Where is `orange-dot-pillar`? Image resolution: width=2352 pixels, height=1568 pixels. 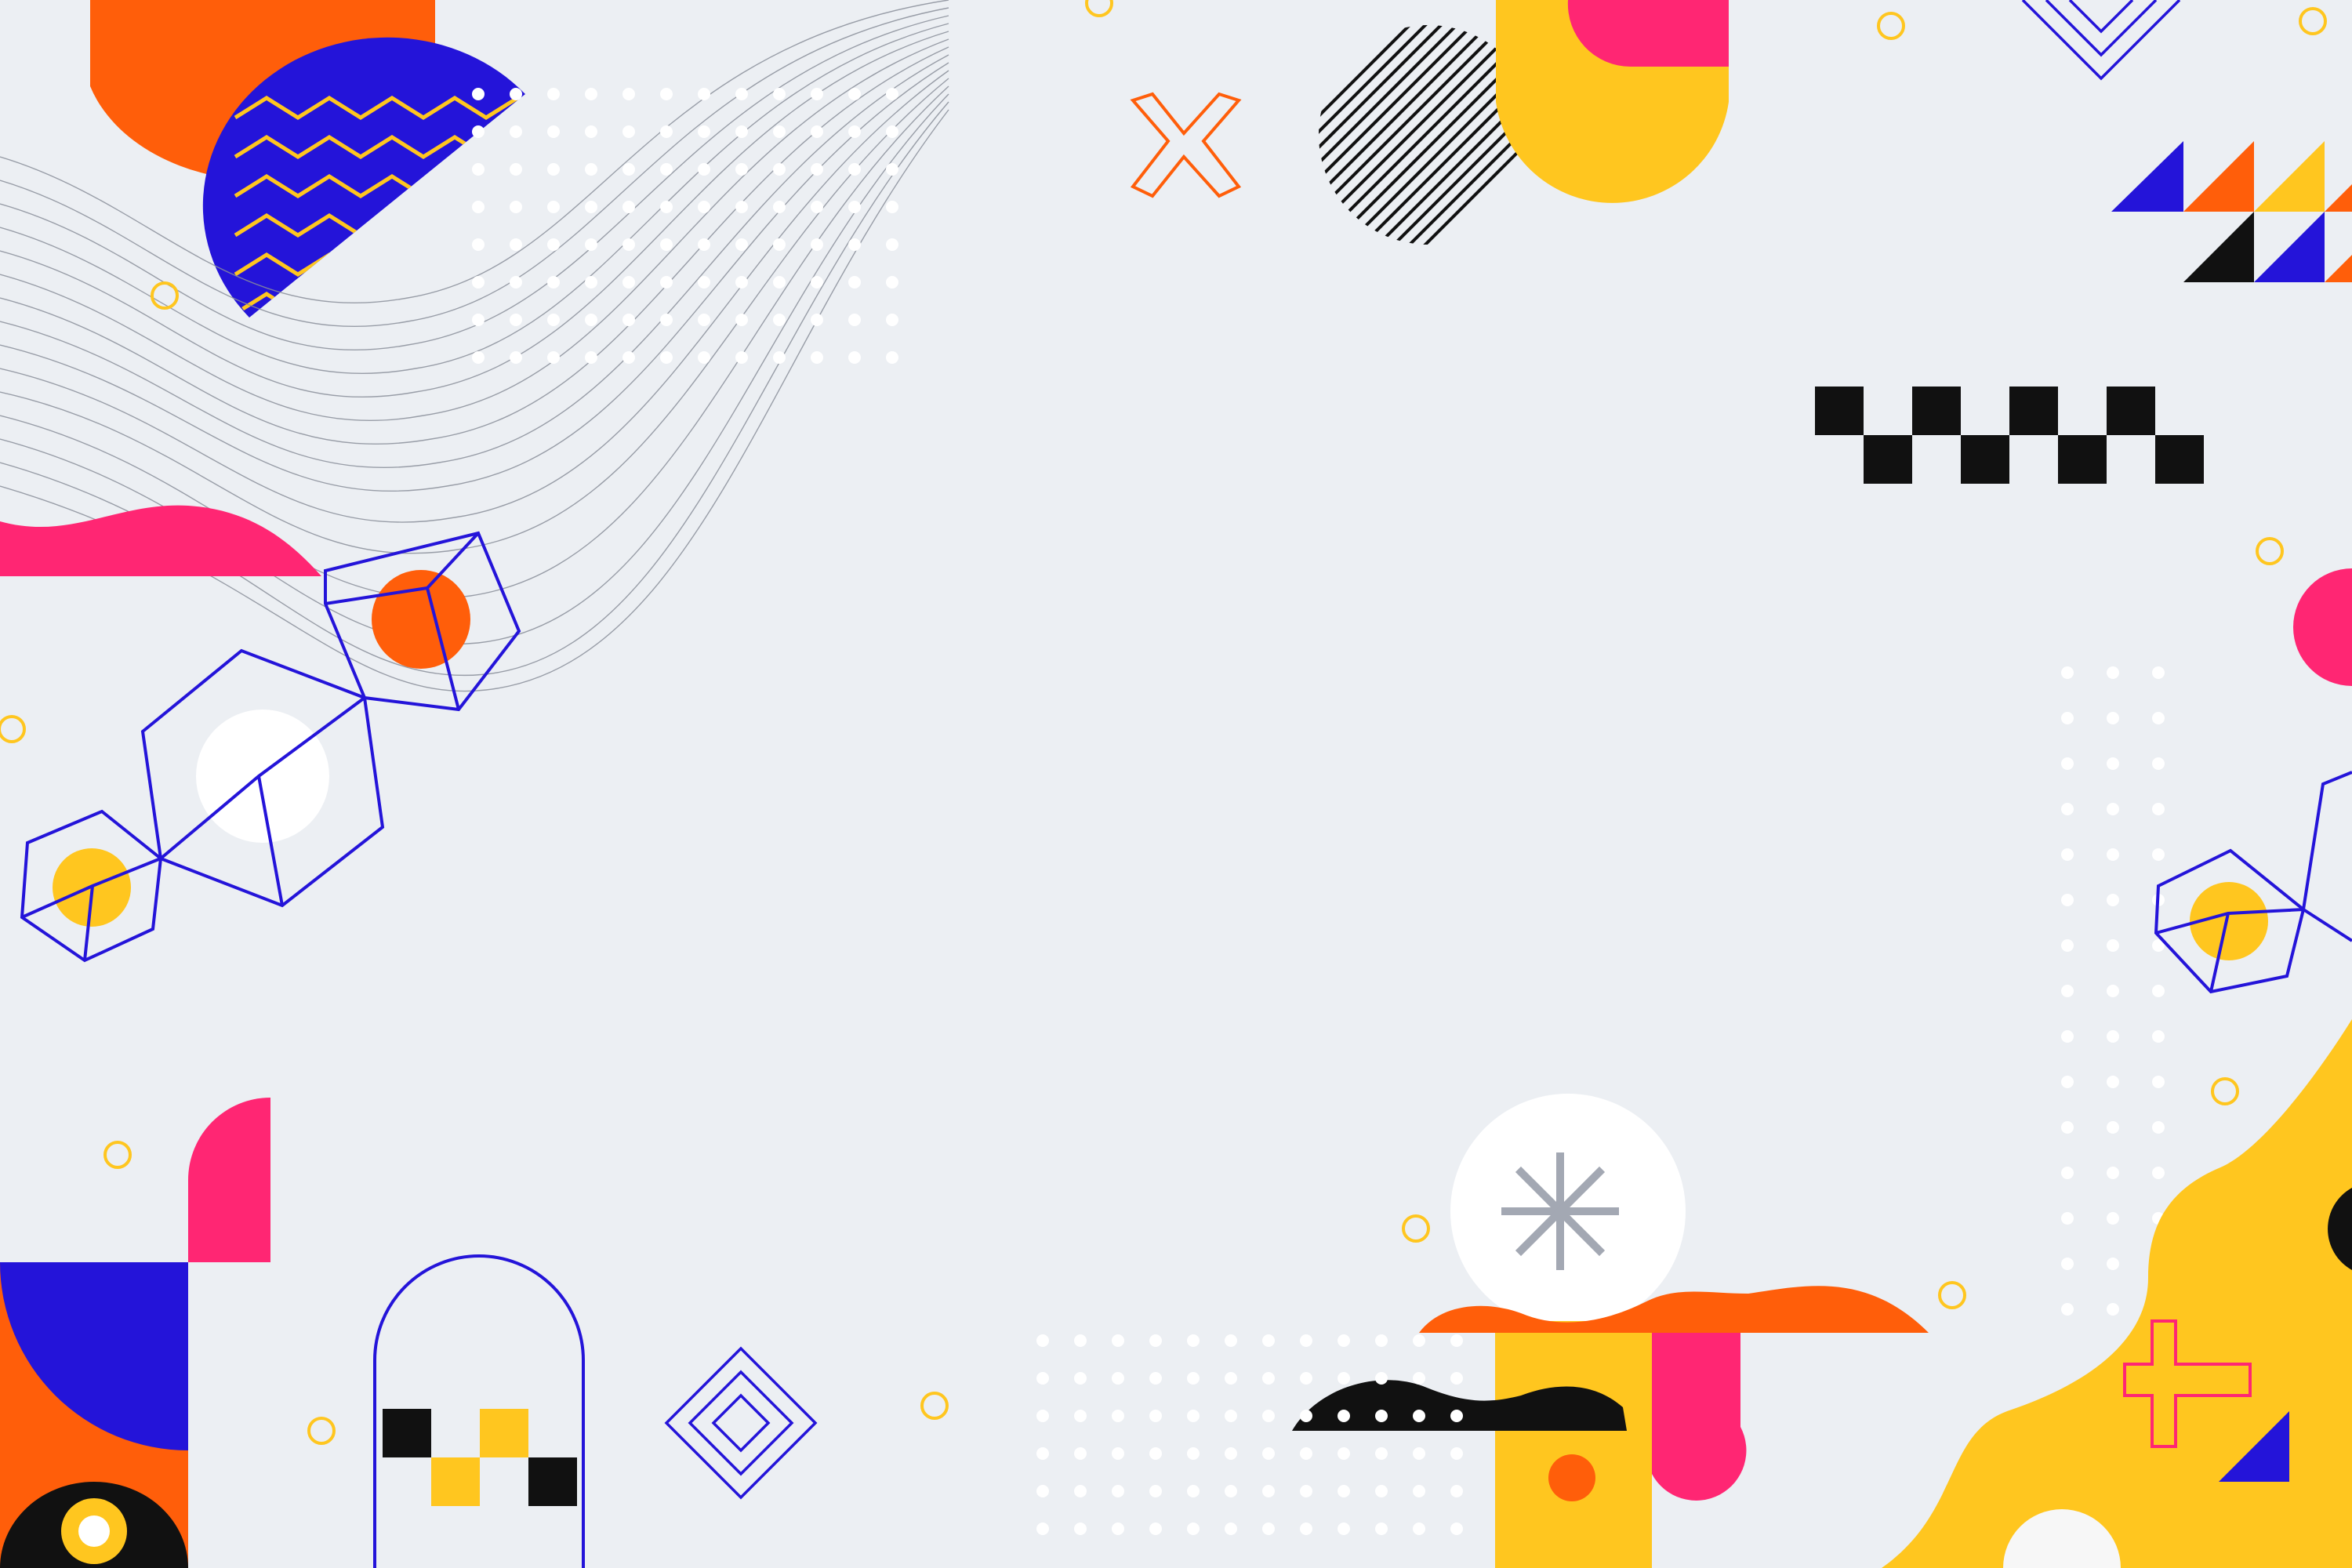 orange-dot-pillar is located at coordinates (1571, 1477).